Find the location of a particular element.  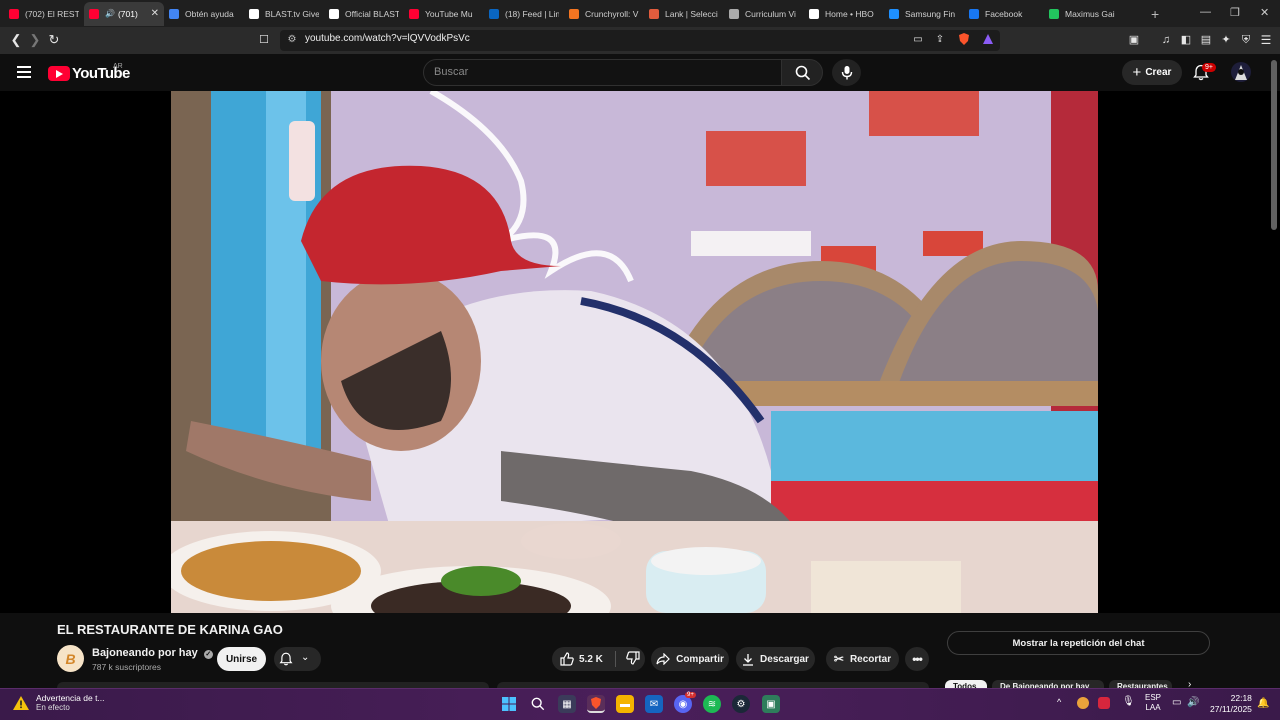

like-divider is located at coordinates (615, 659).